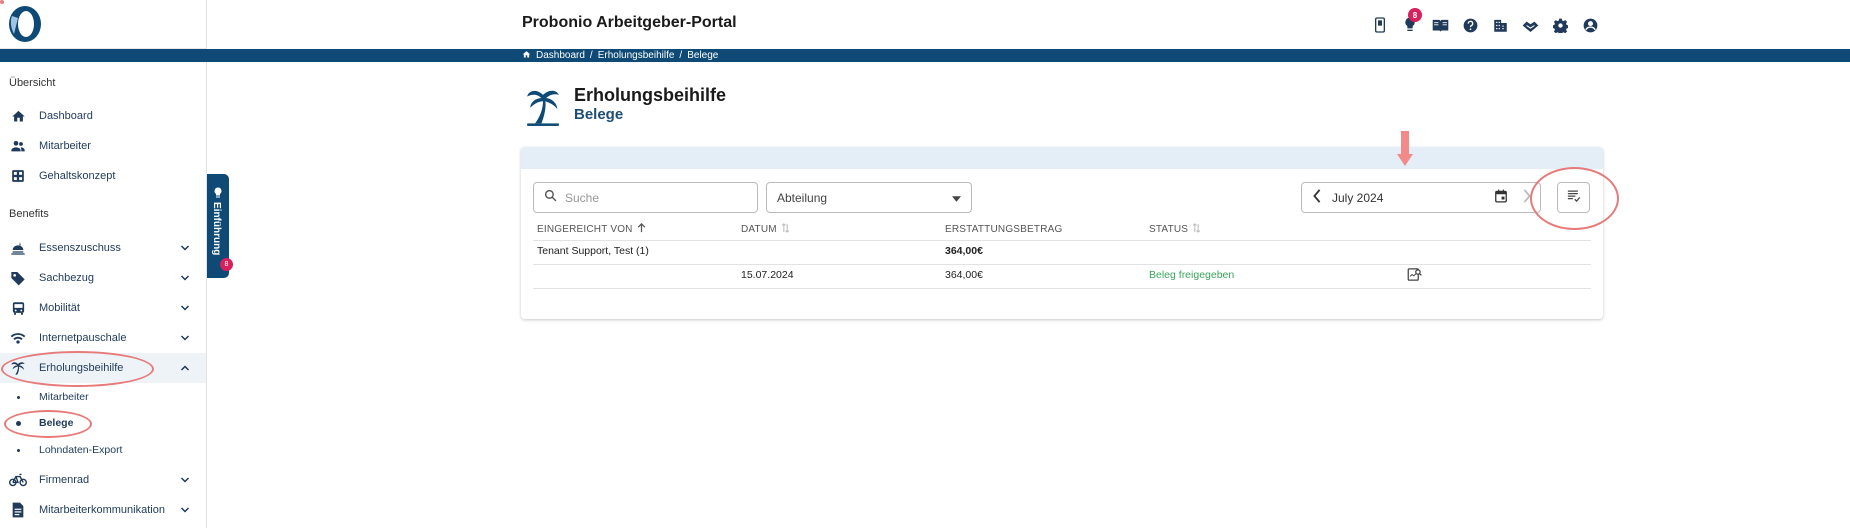 The width and height of the screenshot is (1850, 528). I want to click on department-select: Abteilung, so click(869, 197).